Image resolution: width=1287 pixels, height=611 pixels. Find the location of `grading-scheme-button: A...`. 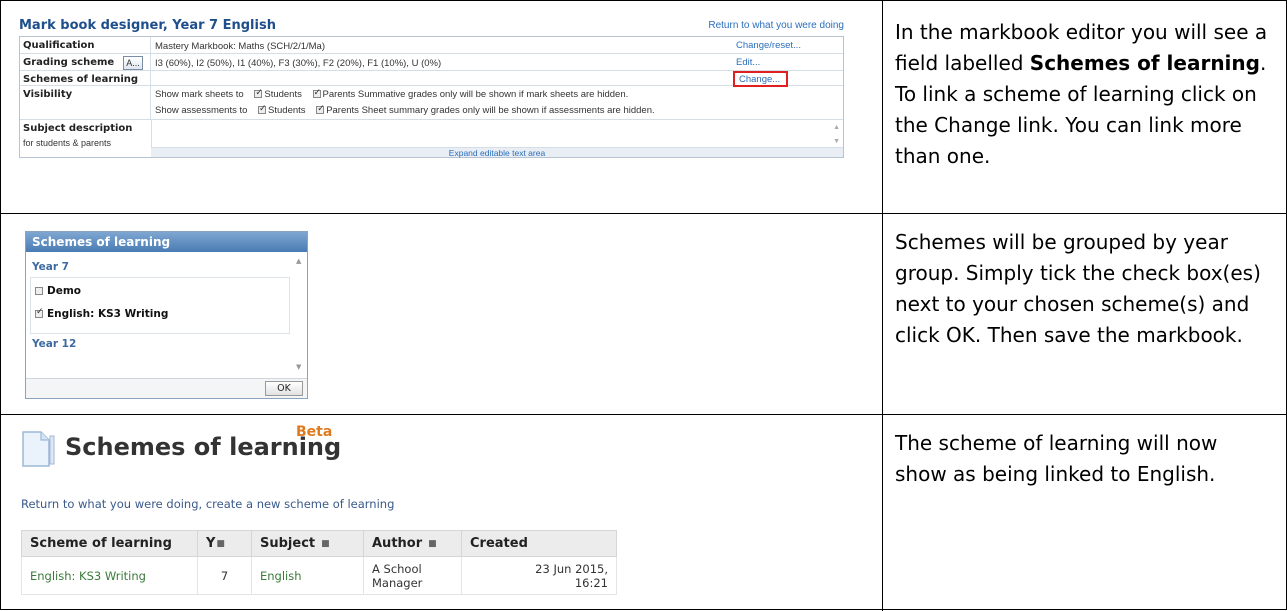

grading-scheme-button: A... is located at coordinates (133, 63).